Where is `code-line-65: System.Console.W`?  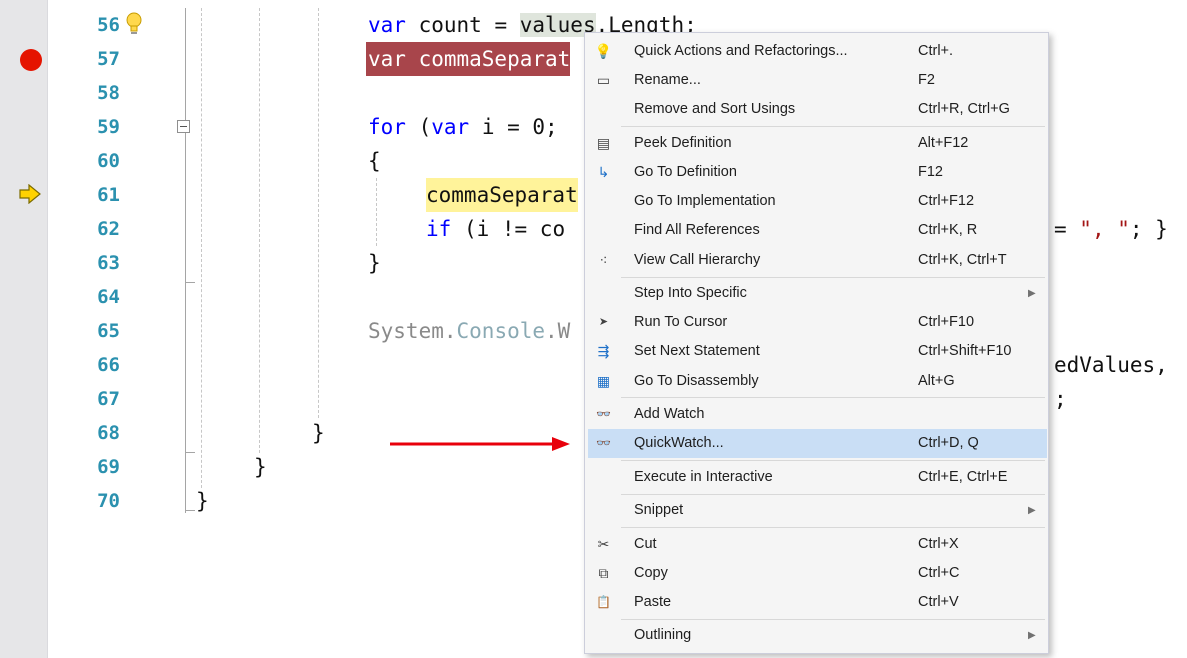 code-line-65: System.Console.W is located at coordinates (469, 331).